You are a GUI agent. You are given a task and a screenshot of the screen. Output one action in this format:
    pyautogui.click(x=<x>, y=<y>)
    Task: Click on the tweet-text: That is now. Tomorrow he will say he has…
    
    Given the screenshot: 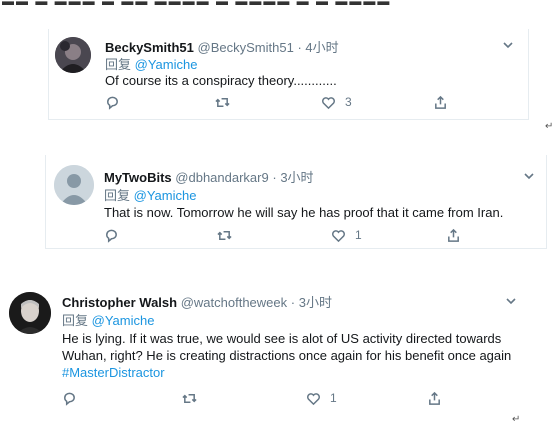 What is the action you would take?
    pyautogui.click(x=304, y=212)
    